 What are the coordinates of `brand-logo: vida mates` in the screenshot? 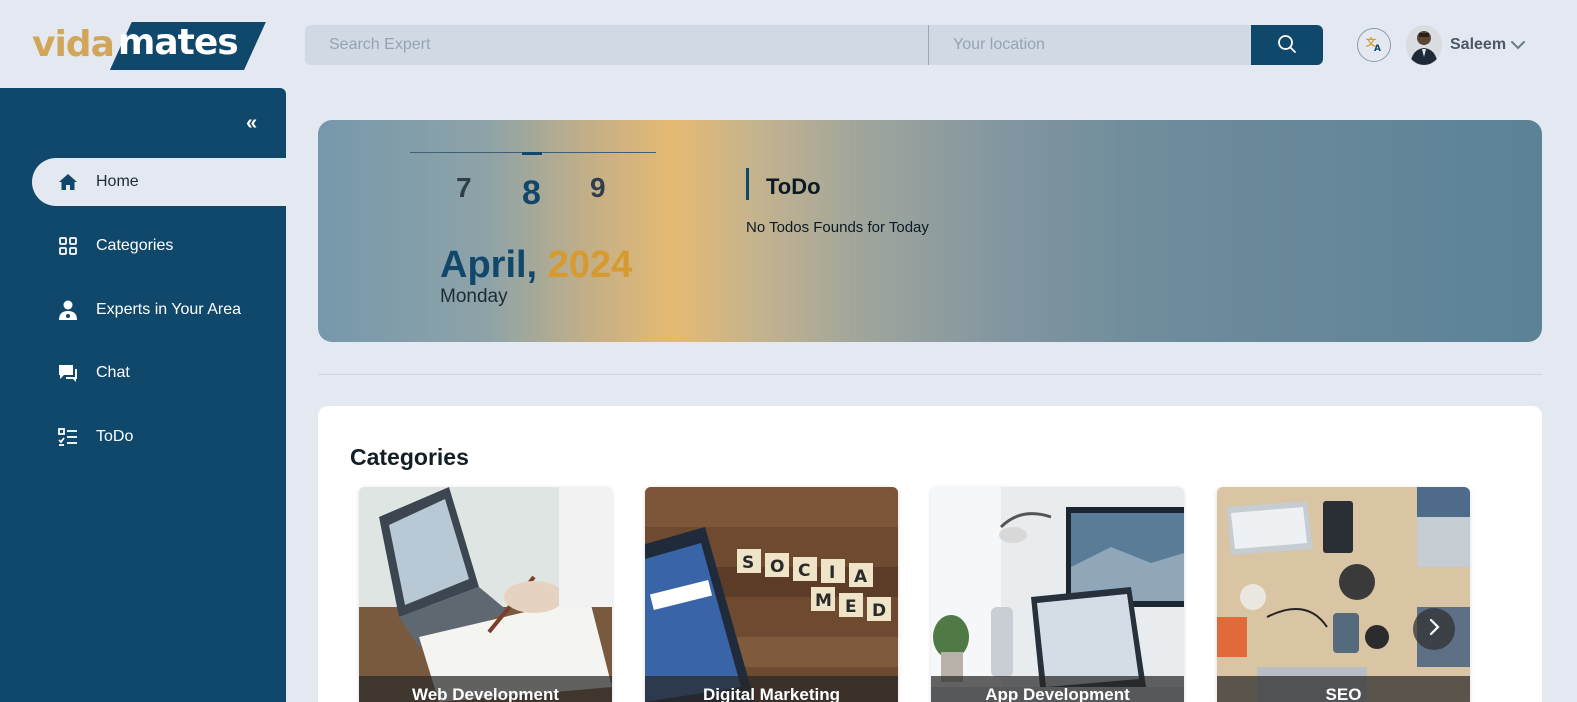 It's located at (152, 45).